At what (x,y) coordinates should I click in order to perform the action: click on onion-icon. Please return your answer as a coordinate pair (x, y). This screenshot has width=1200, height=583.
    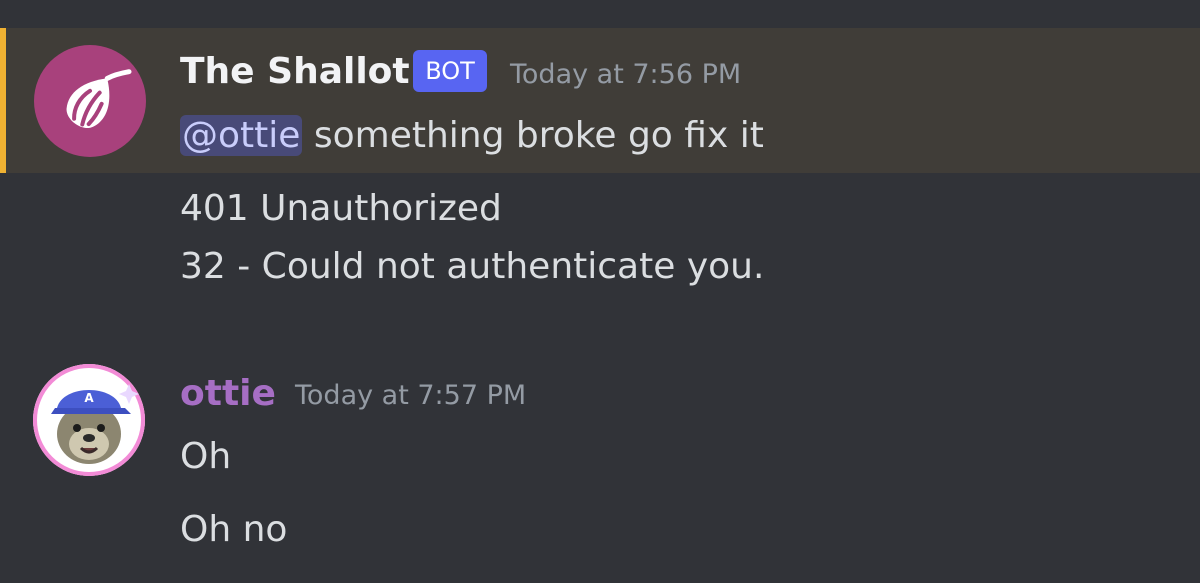
    Looking at the image, I should click on (99, 98).